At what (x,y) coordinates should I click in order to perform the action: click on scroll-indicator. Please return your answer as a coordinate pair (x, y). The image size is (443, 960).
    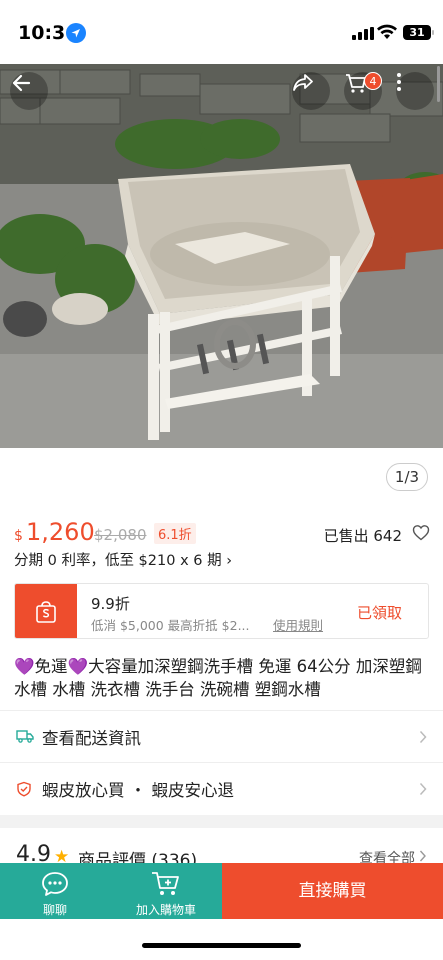
    Looking at the image, I should click on (438, 84).